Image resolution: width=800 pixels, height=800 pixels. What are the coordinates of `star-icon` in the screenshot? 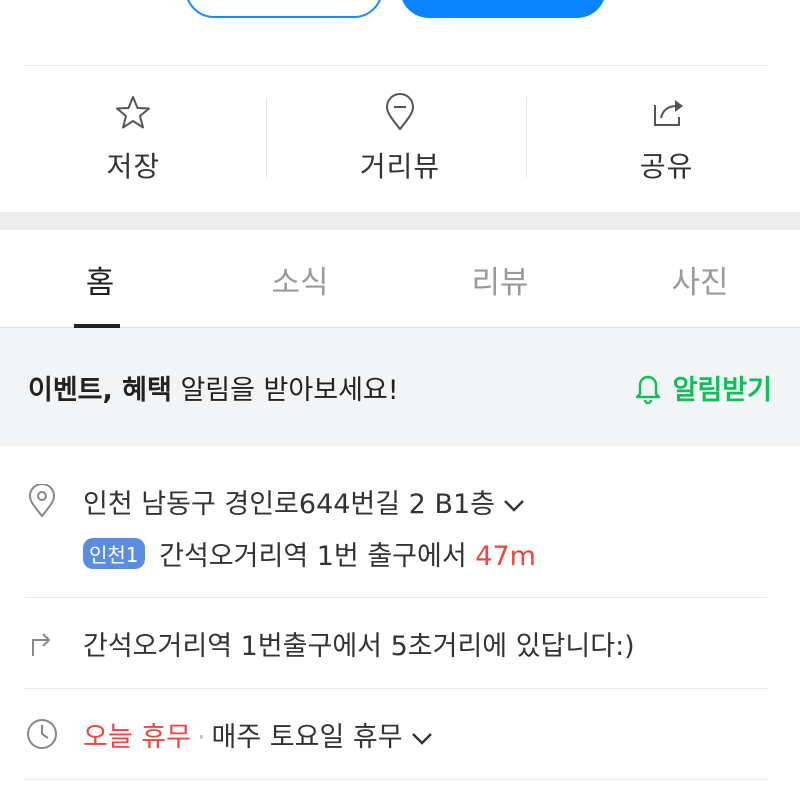 It's located at (133, 113).